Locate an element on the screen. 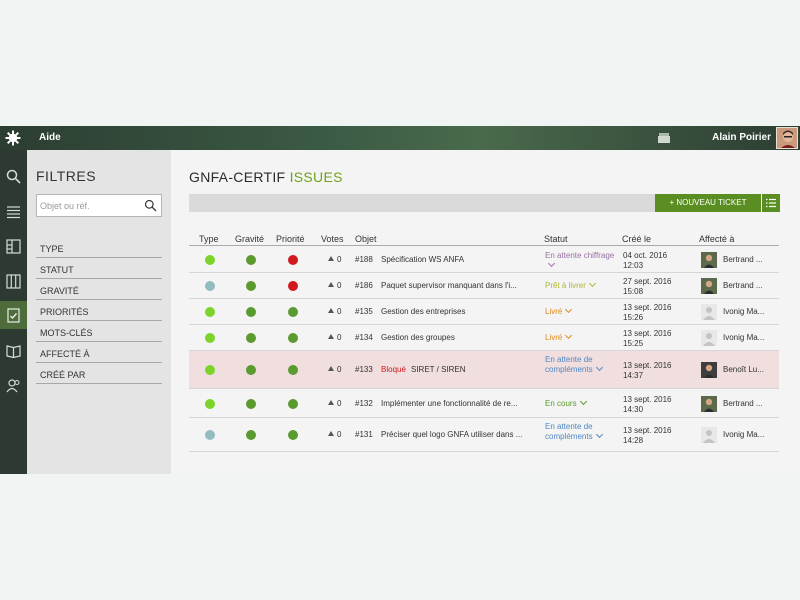 This screenshot has width=800, height=600. status-select: En attente chiffrage is located at coordinates (580, 261).